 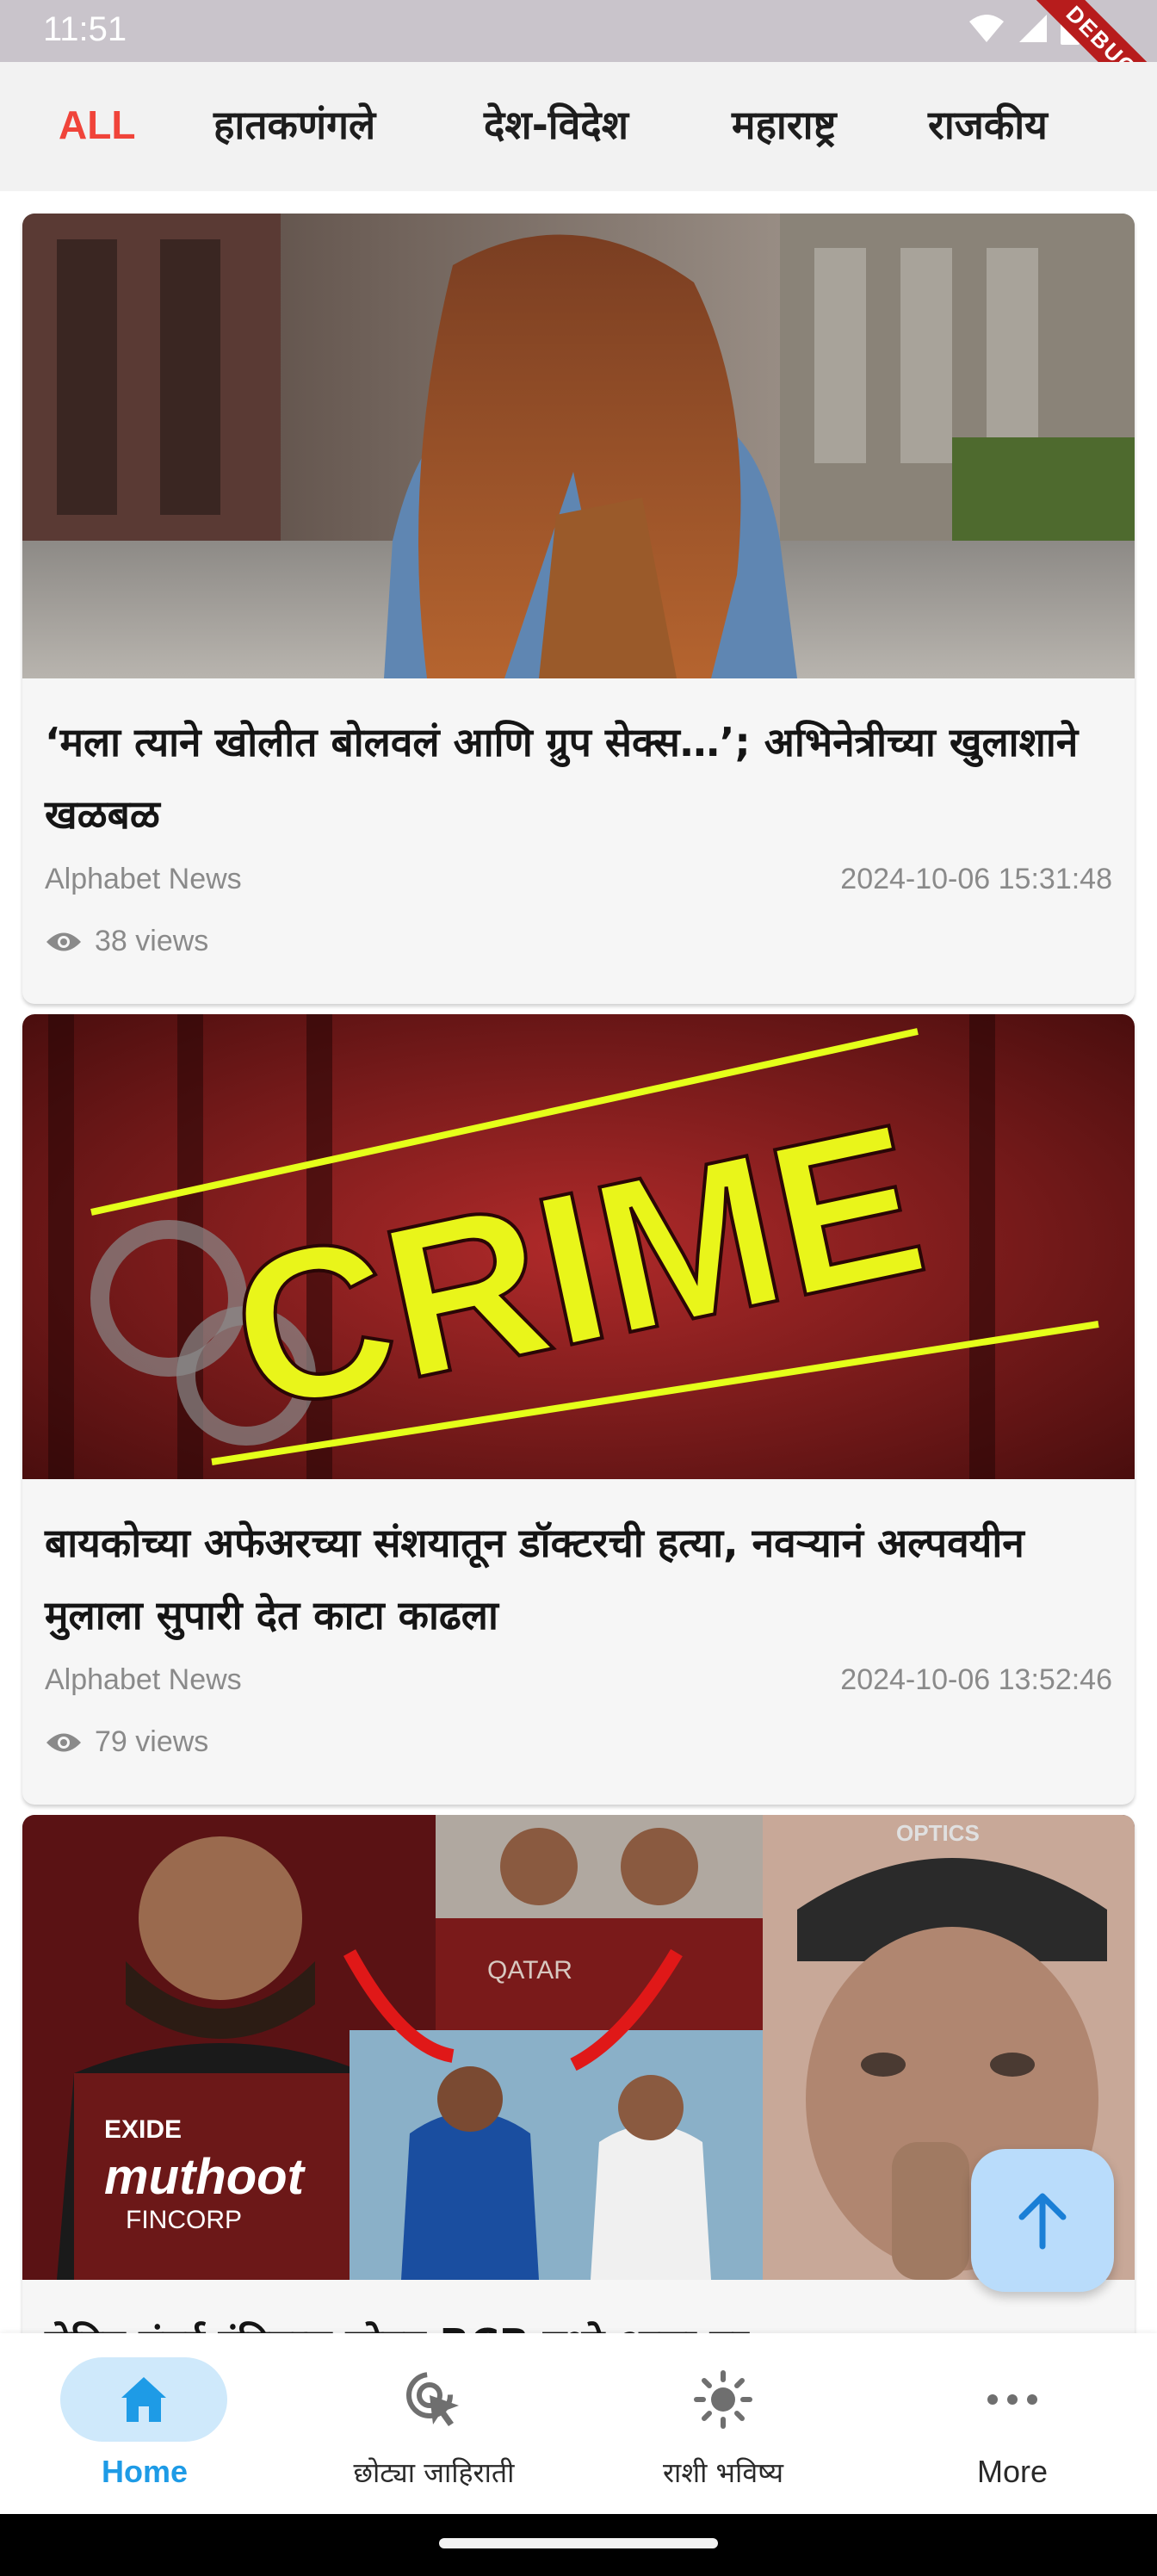 I want to click on views-count: 79 views, so click(x=152, y=1741).